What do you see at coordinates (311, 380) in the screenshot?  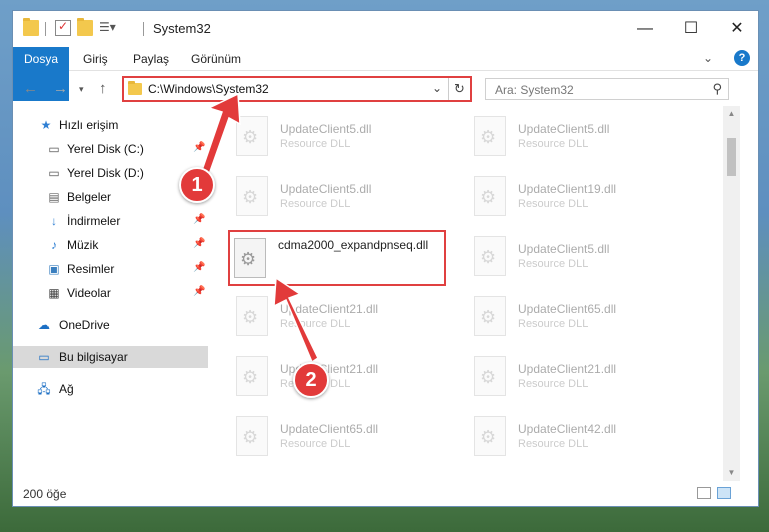 I see `callout-step-2: 2` at bounding box center [311, 380].